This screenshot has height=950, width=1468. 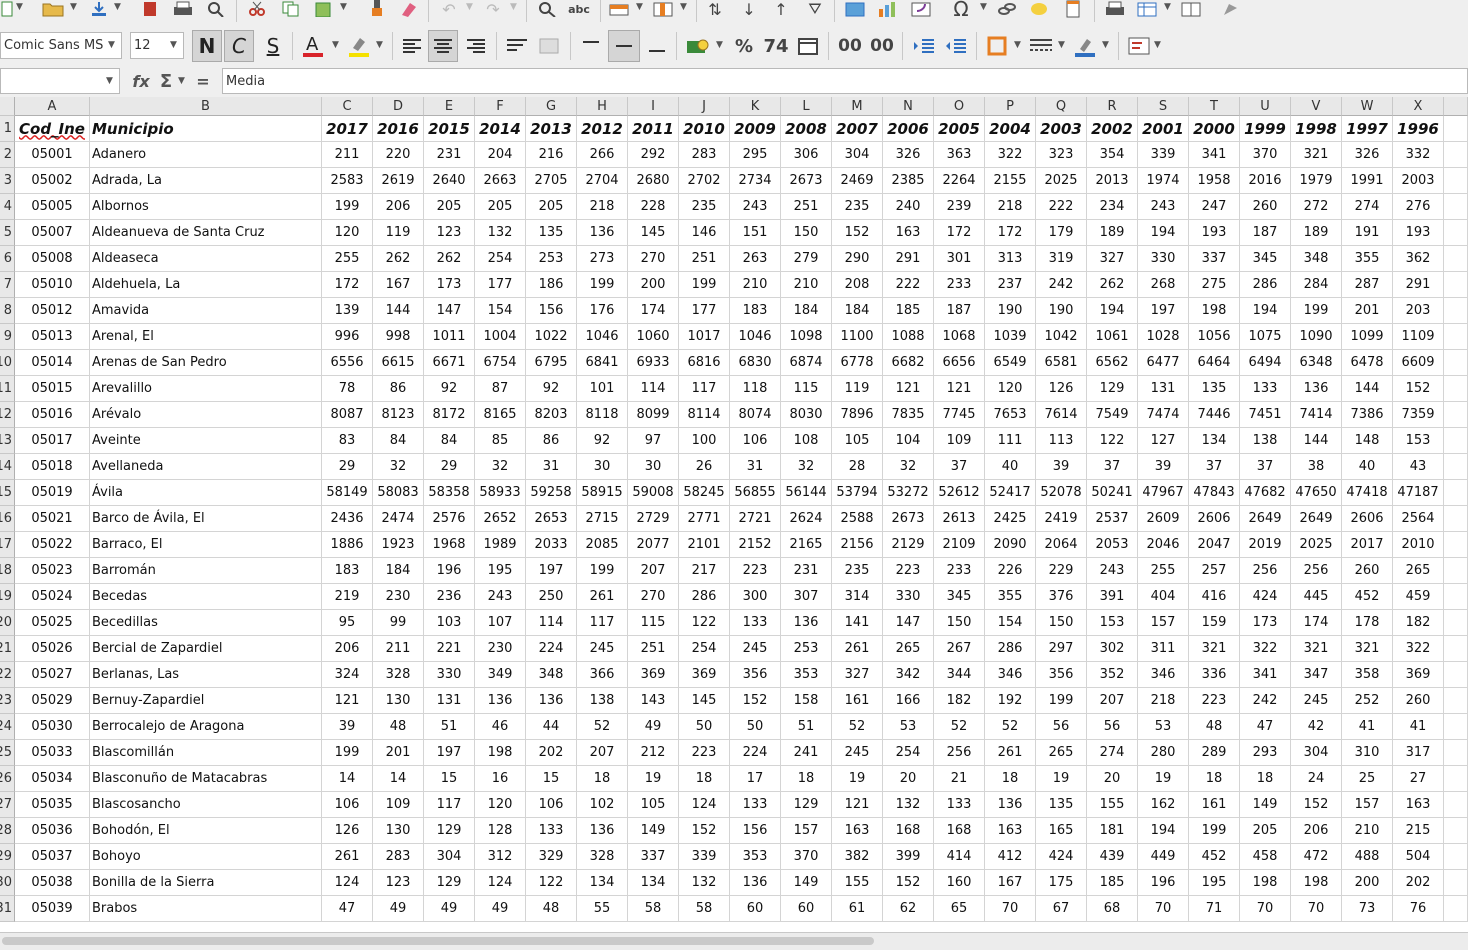 I want to click on data-cell: Brabos, so click(x=206, y=909).